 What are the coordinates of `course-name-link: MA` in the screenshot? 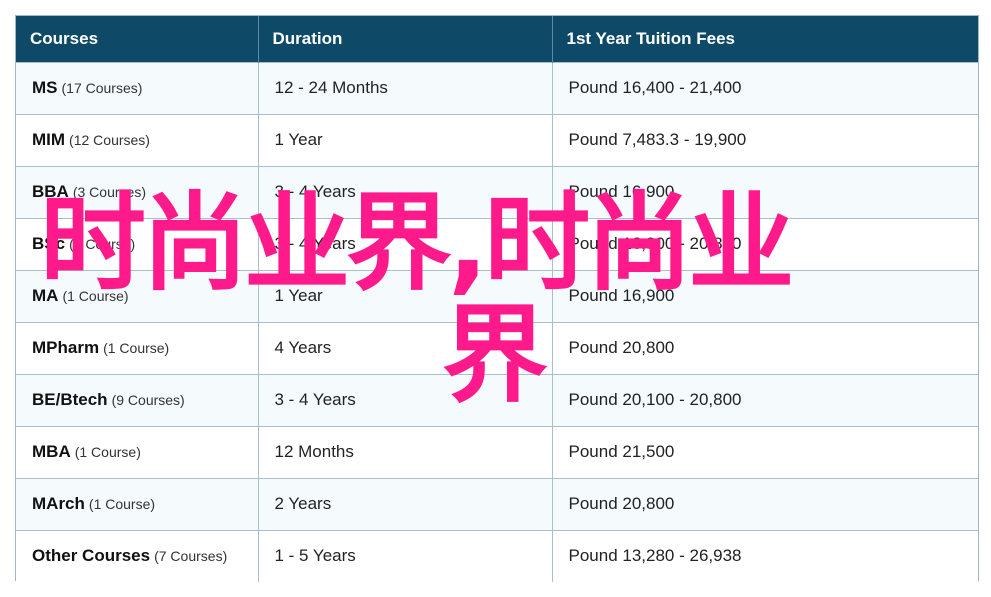 It's located at (45, 295).